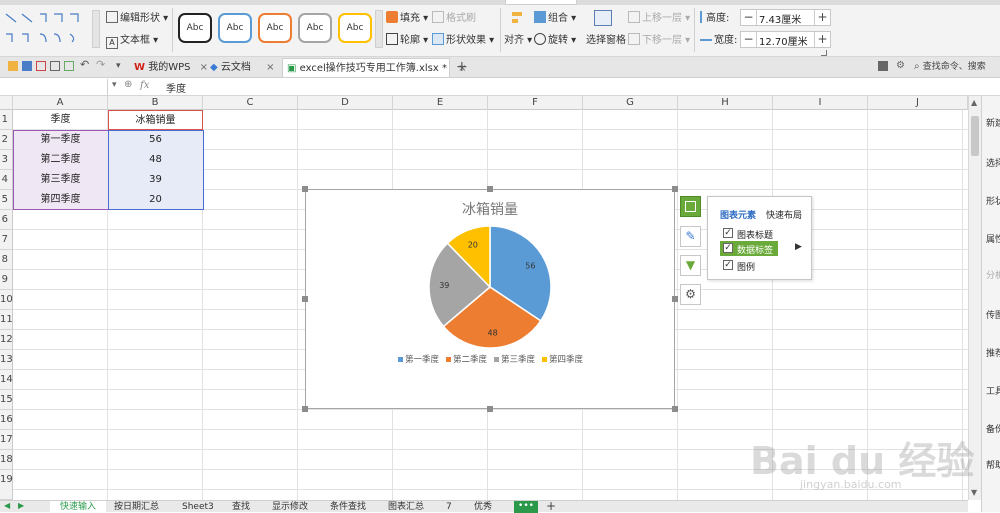 This screenshot has width=1000, height=513. I want to click on tab-chart-elements: 图表元素, so click(738, 214).